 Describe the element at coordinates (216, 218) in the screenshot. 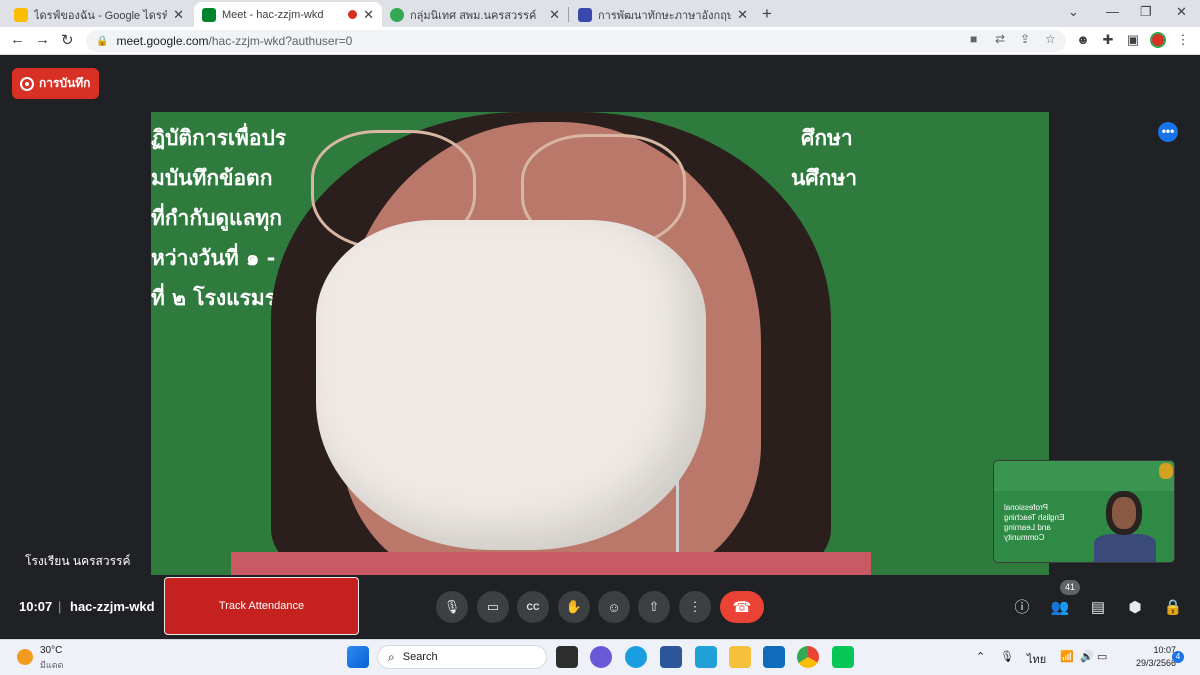

I see `slide-text-line: ที่กำกับดูแลทุก` at that location.